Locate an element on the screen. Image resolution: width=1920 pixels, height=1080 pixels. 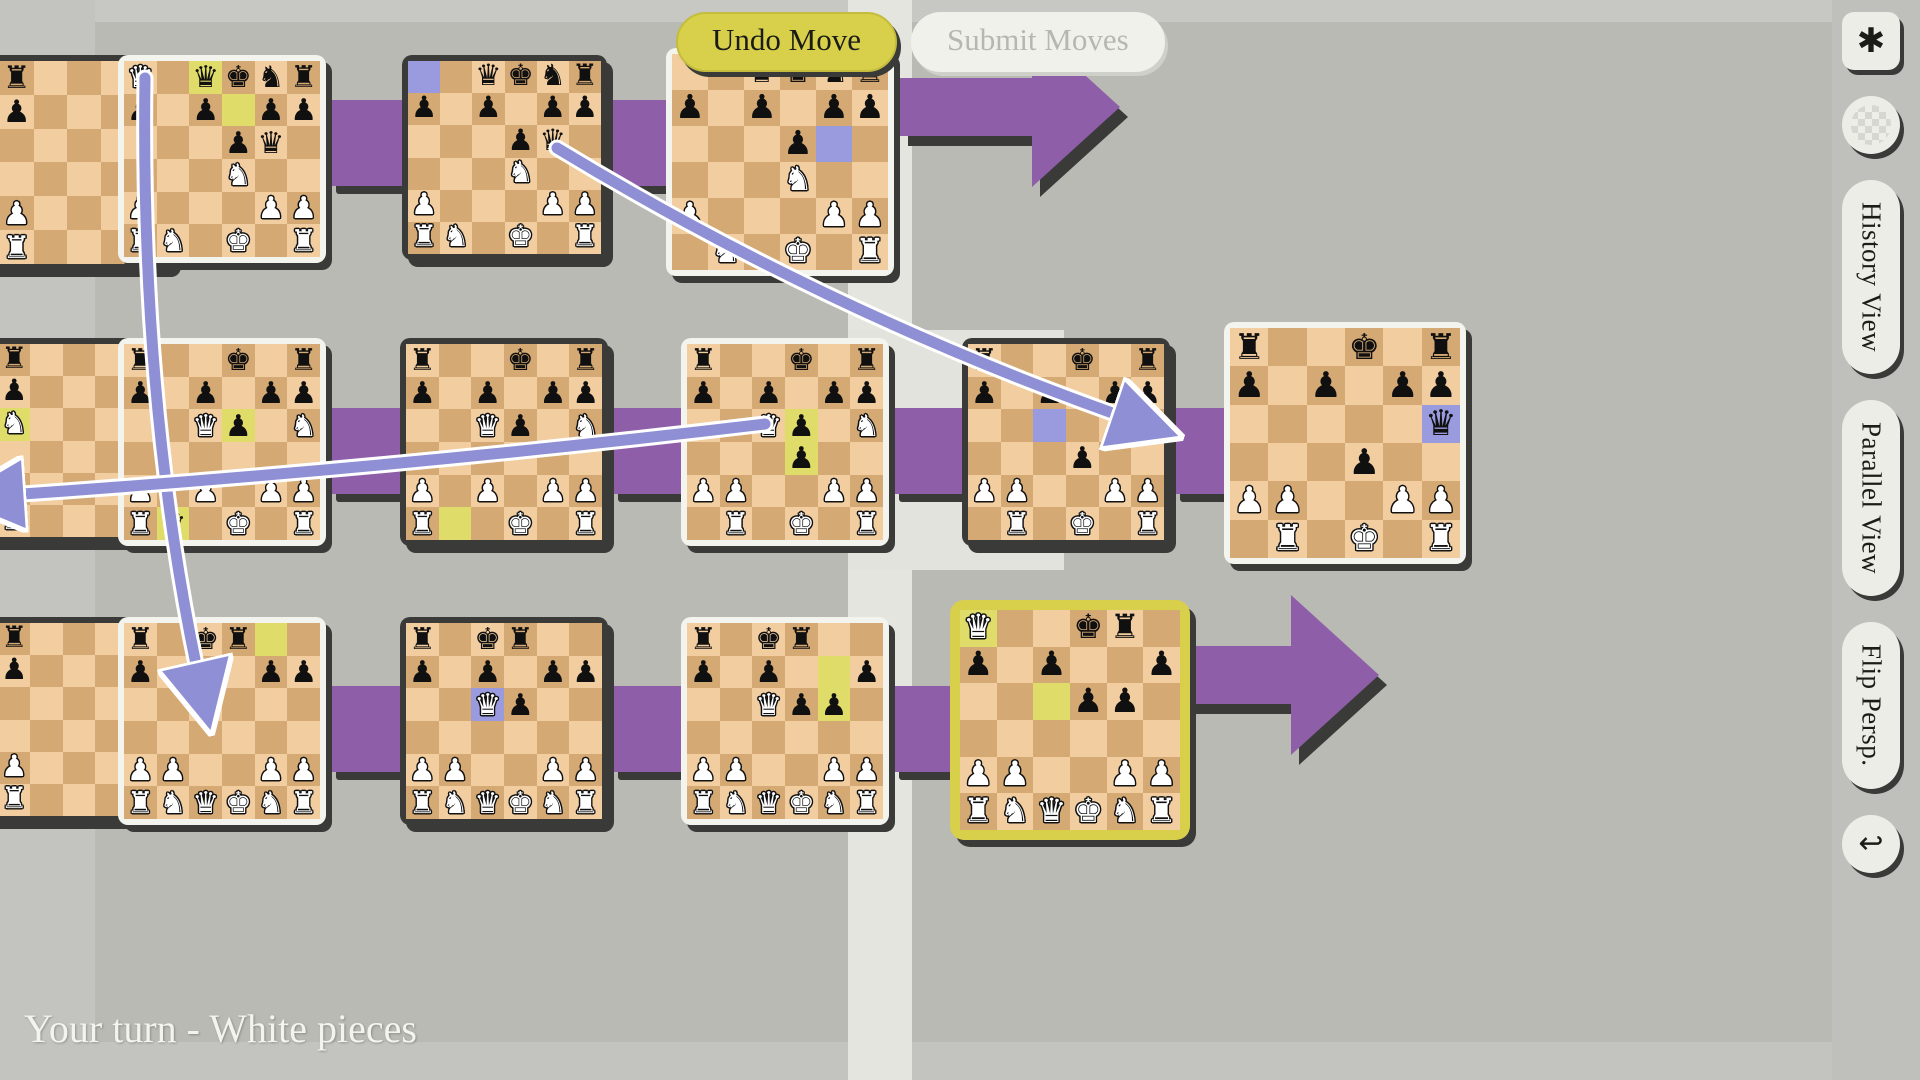
board-square: ♜ is located at coordinates (303, 77).